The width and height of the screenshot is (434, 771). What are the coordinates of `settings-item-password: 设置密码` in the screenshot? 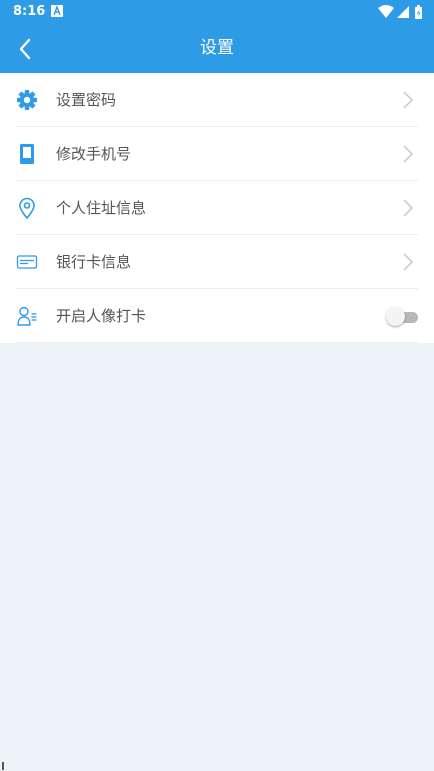 It's located at (217, 100).